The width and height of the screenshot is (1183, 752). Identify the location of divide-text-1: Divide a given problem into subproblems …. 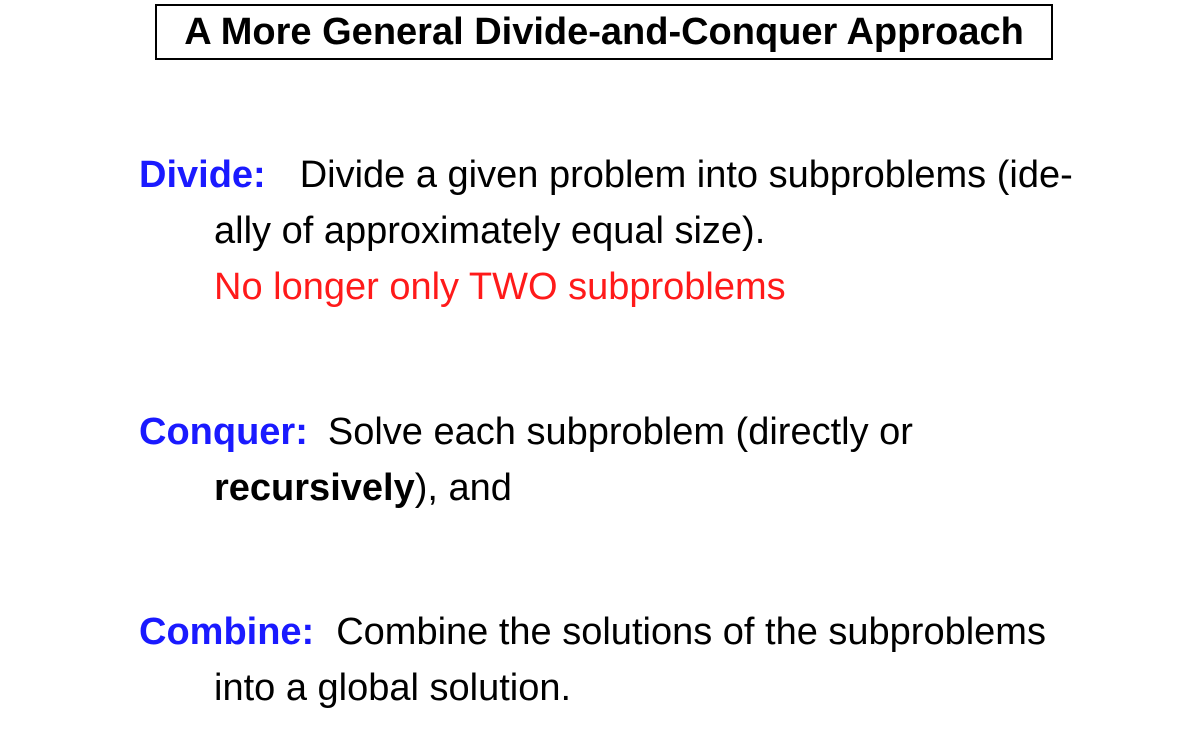
(686, 175).